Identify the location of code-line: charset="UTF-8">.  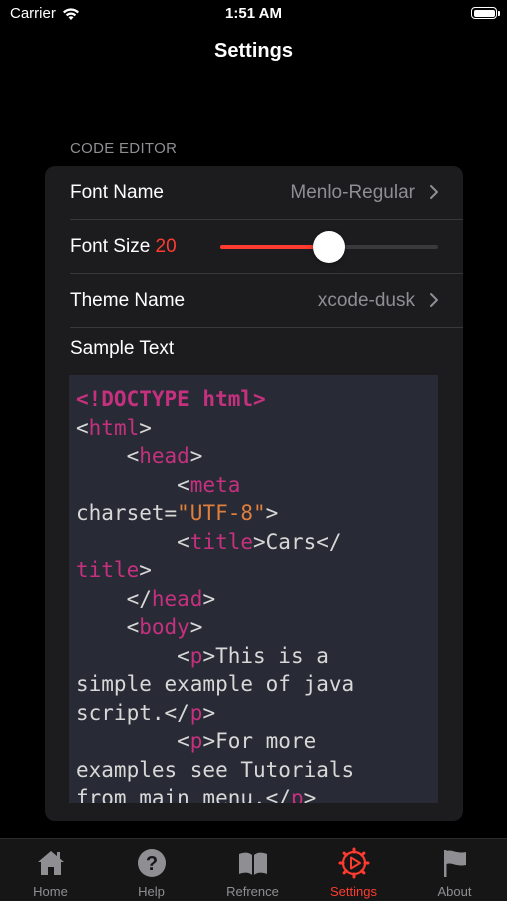
(257, 513).